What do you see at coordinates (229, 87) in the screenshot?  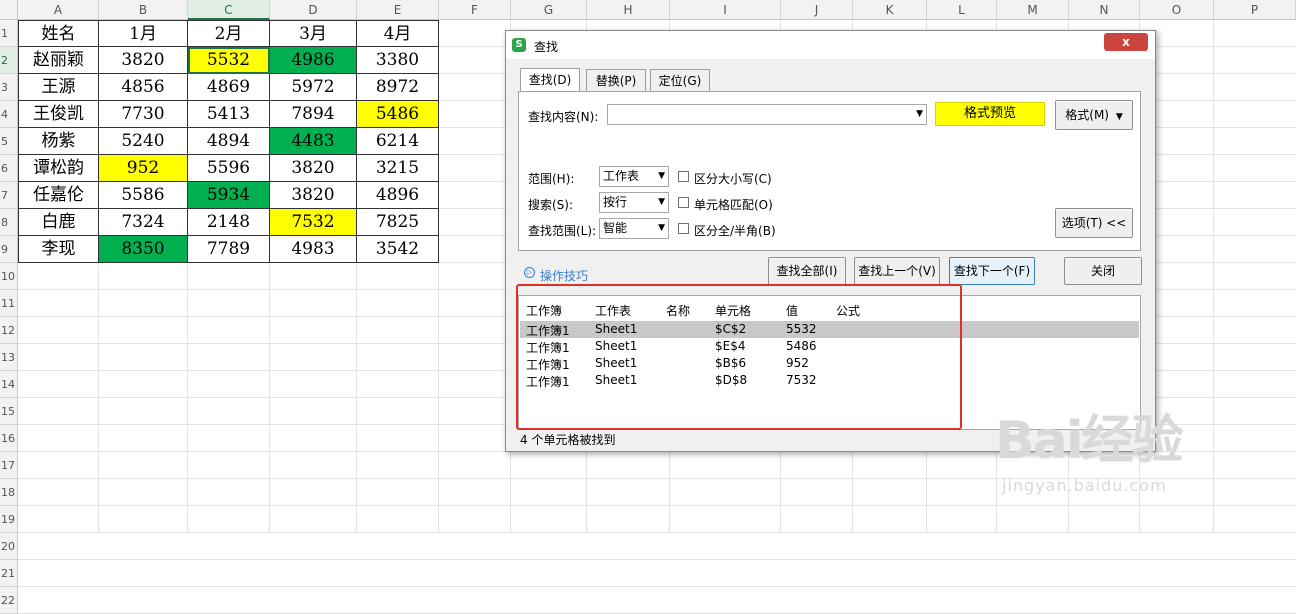 I see `table-cell: 4869` at bounding box center [229, 87].